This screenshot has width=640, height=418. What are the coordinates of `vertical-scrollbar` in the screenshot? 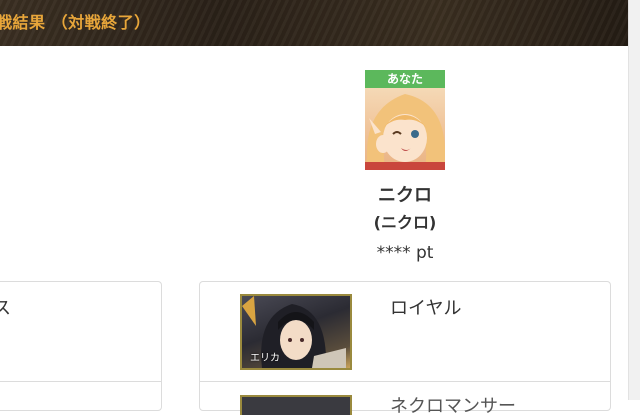 It's located at (634, 200).